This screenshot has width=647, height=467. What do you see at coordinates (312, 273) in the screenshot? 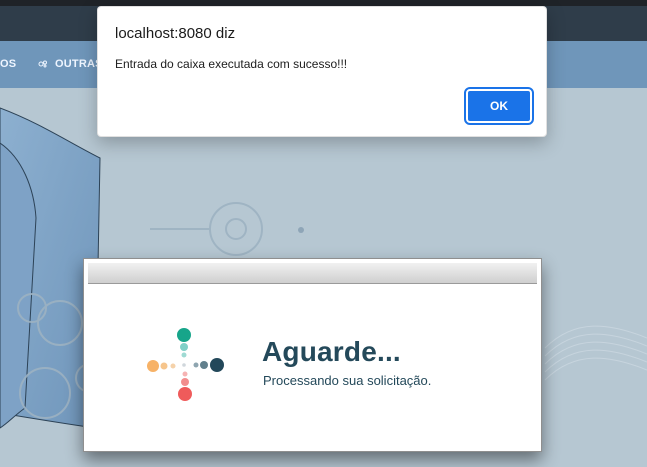
I see `modal-header-bar` at bounding box center [312, 273].